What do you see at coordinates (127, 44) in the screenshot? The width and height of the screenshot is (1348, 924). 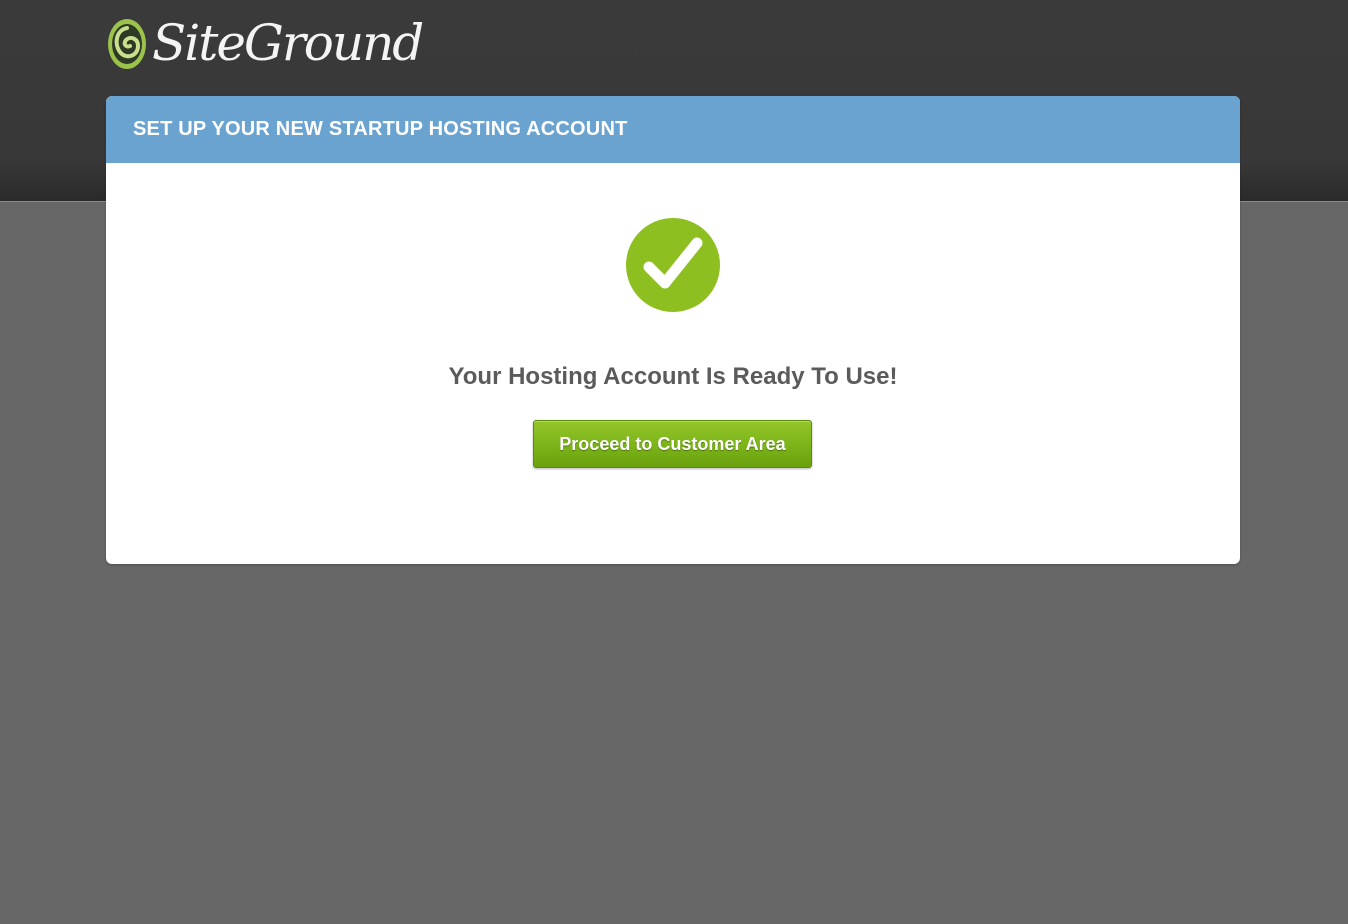 I see `siteground-swirl-icon` at bounding box center [127, 44].